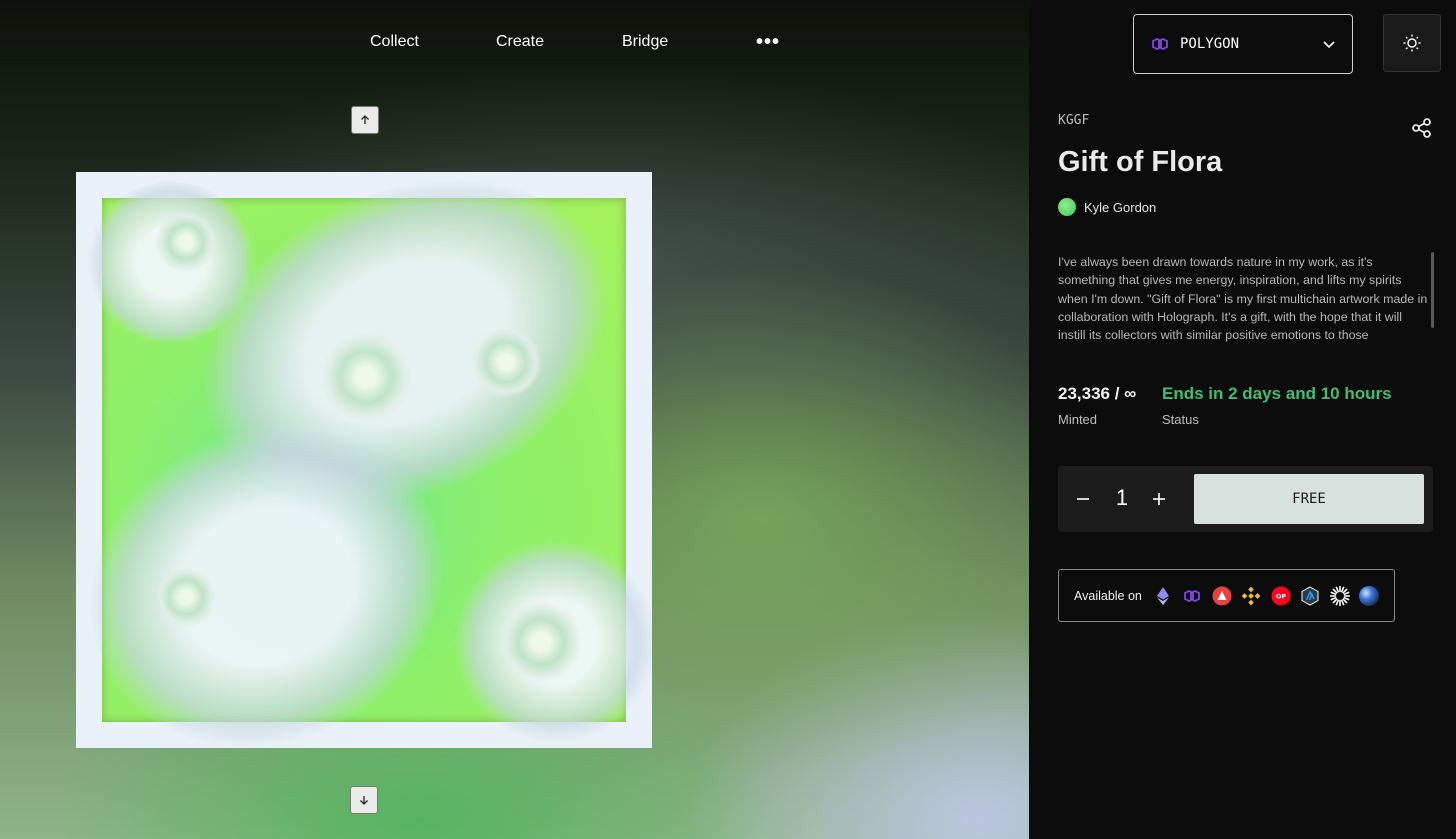 The width and height of the screenshot is (1456, 839). What do you see at coordinates (1369, 596) in the screenshot?
I see `base-icon` at bounding box center [1369, 596].